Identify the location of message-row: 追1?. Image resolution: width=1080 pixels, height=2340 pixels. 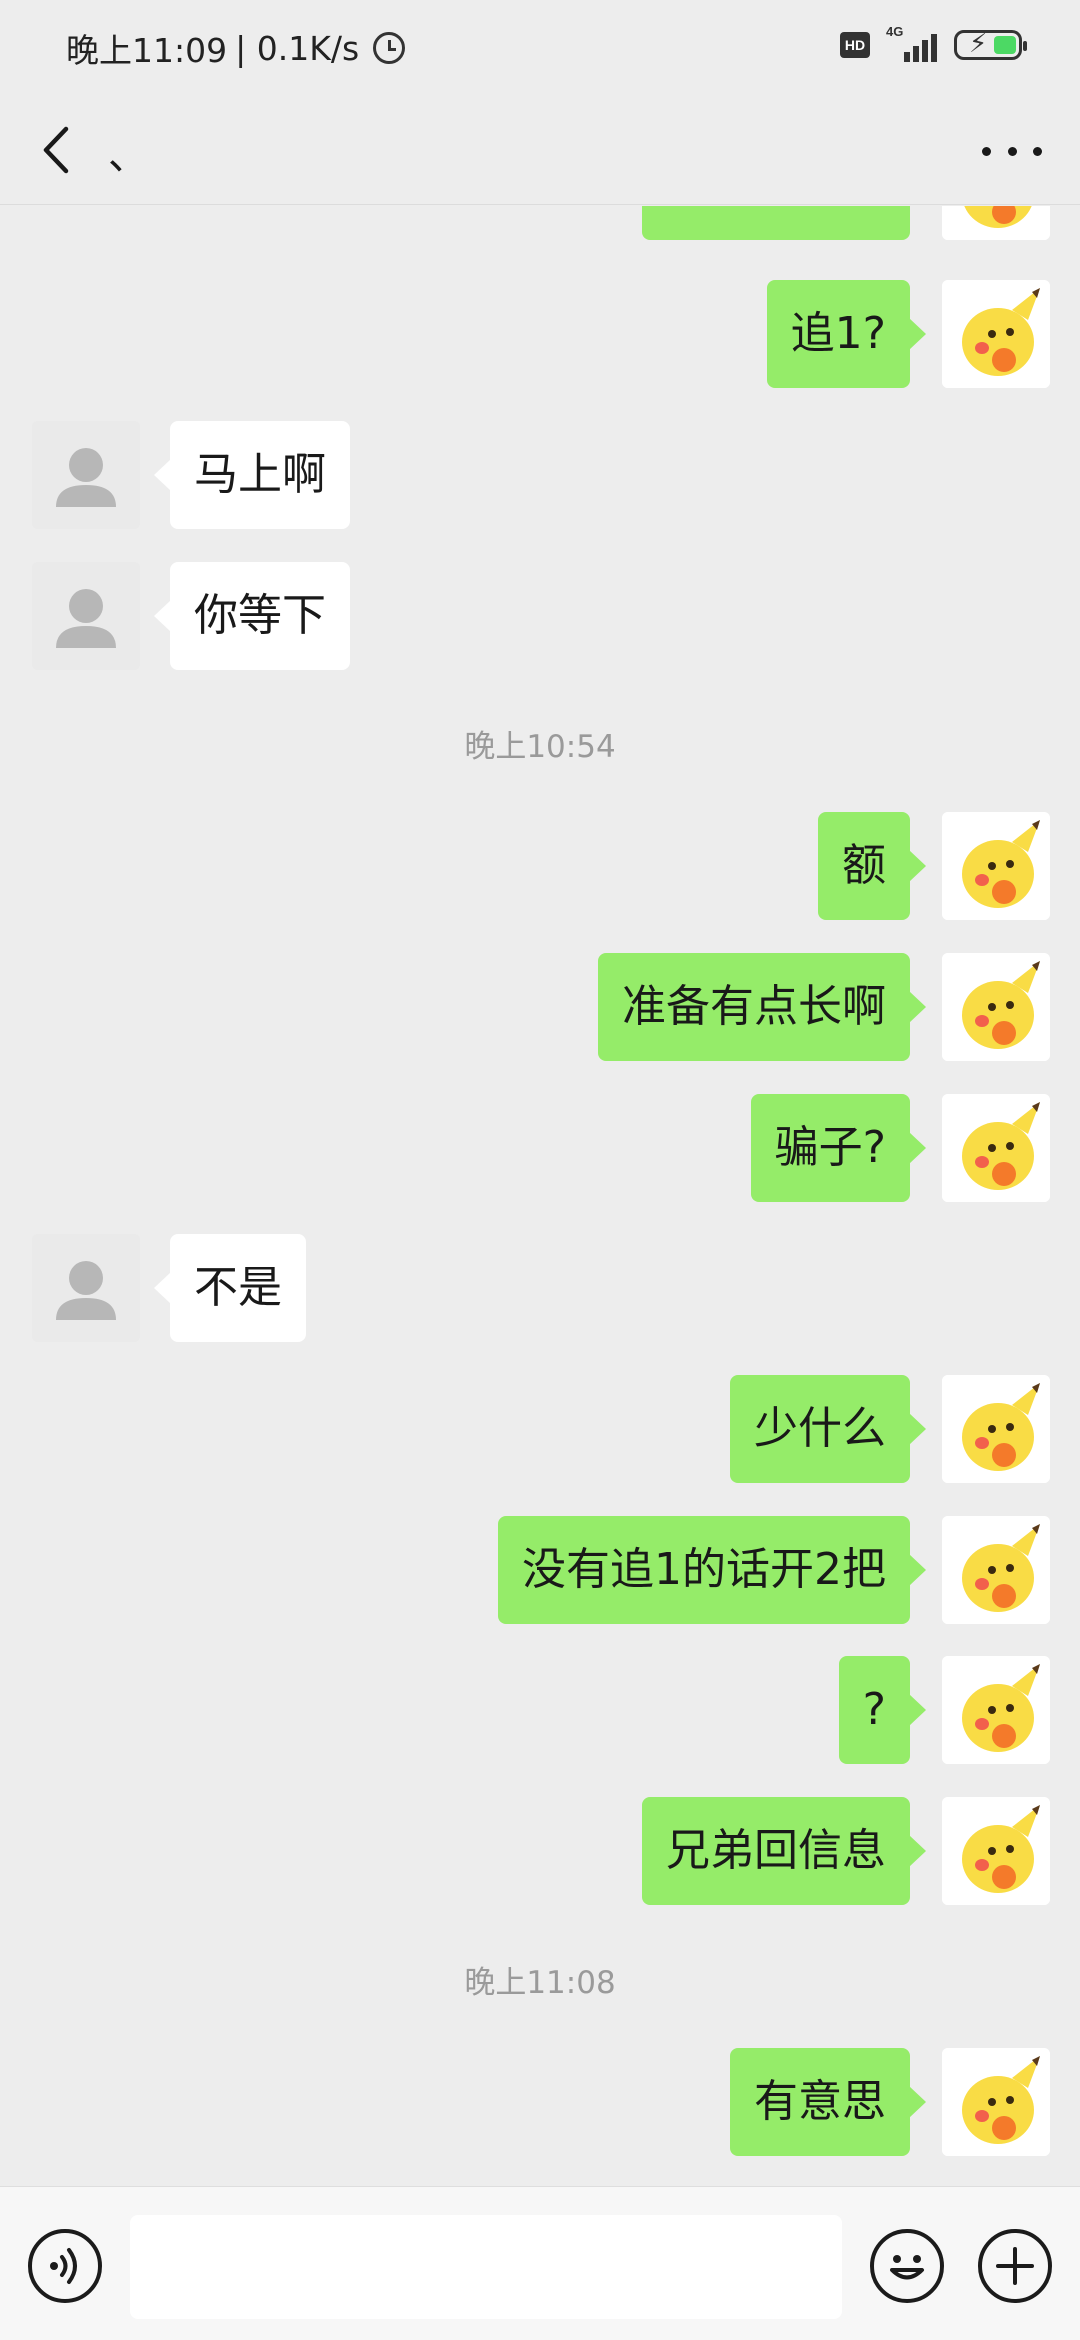
(540, 334).